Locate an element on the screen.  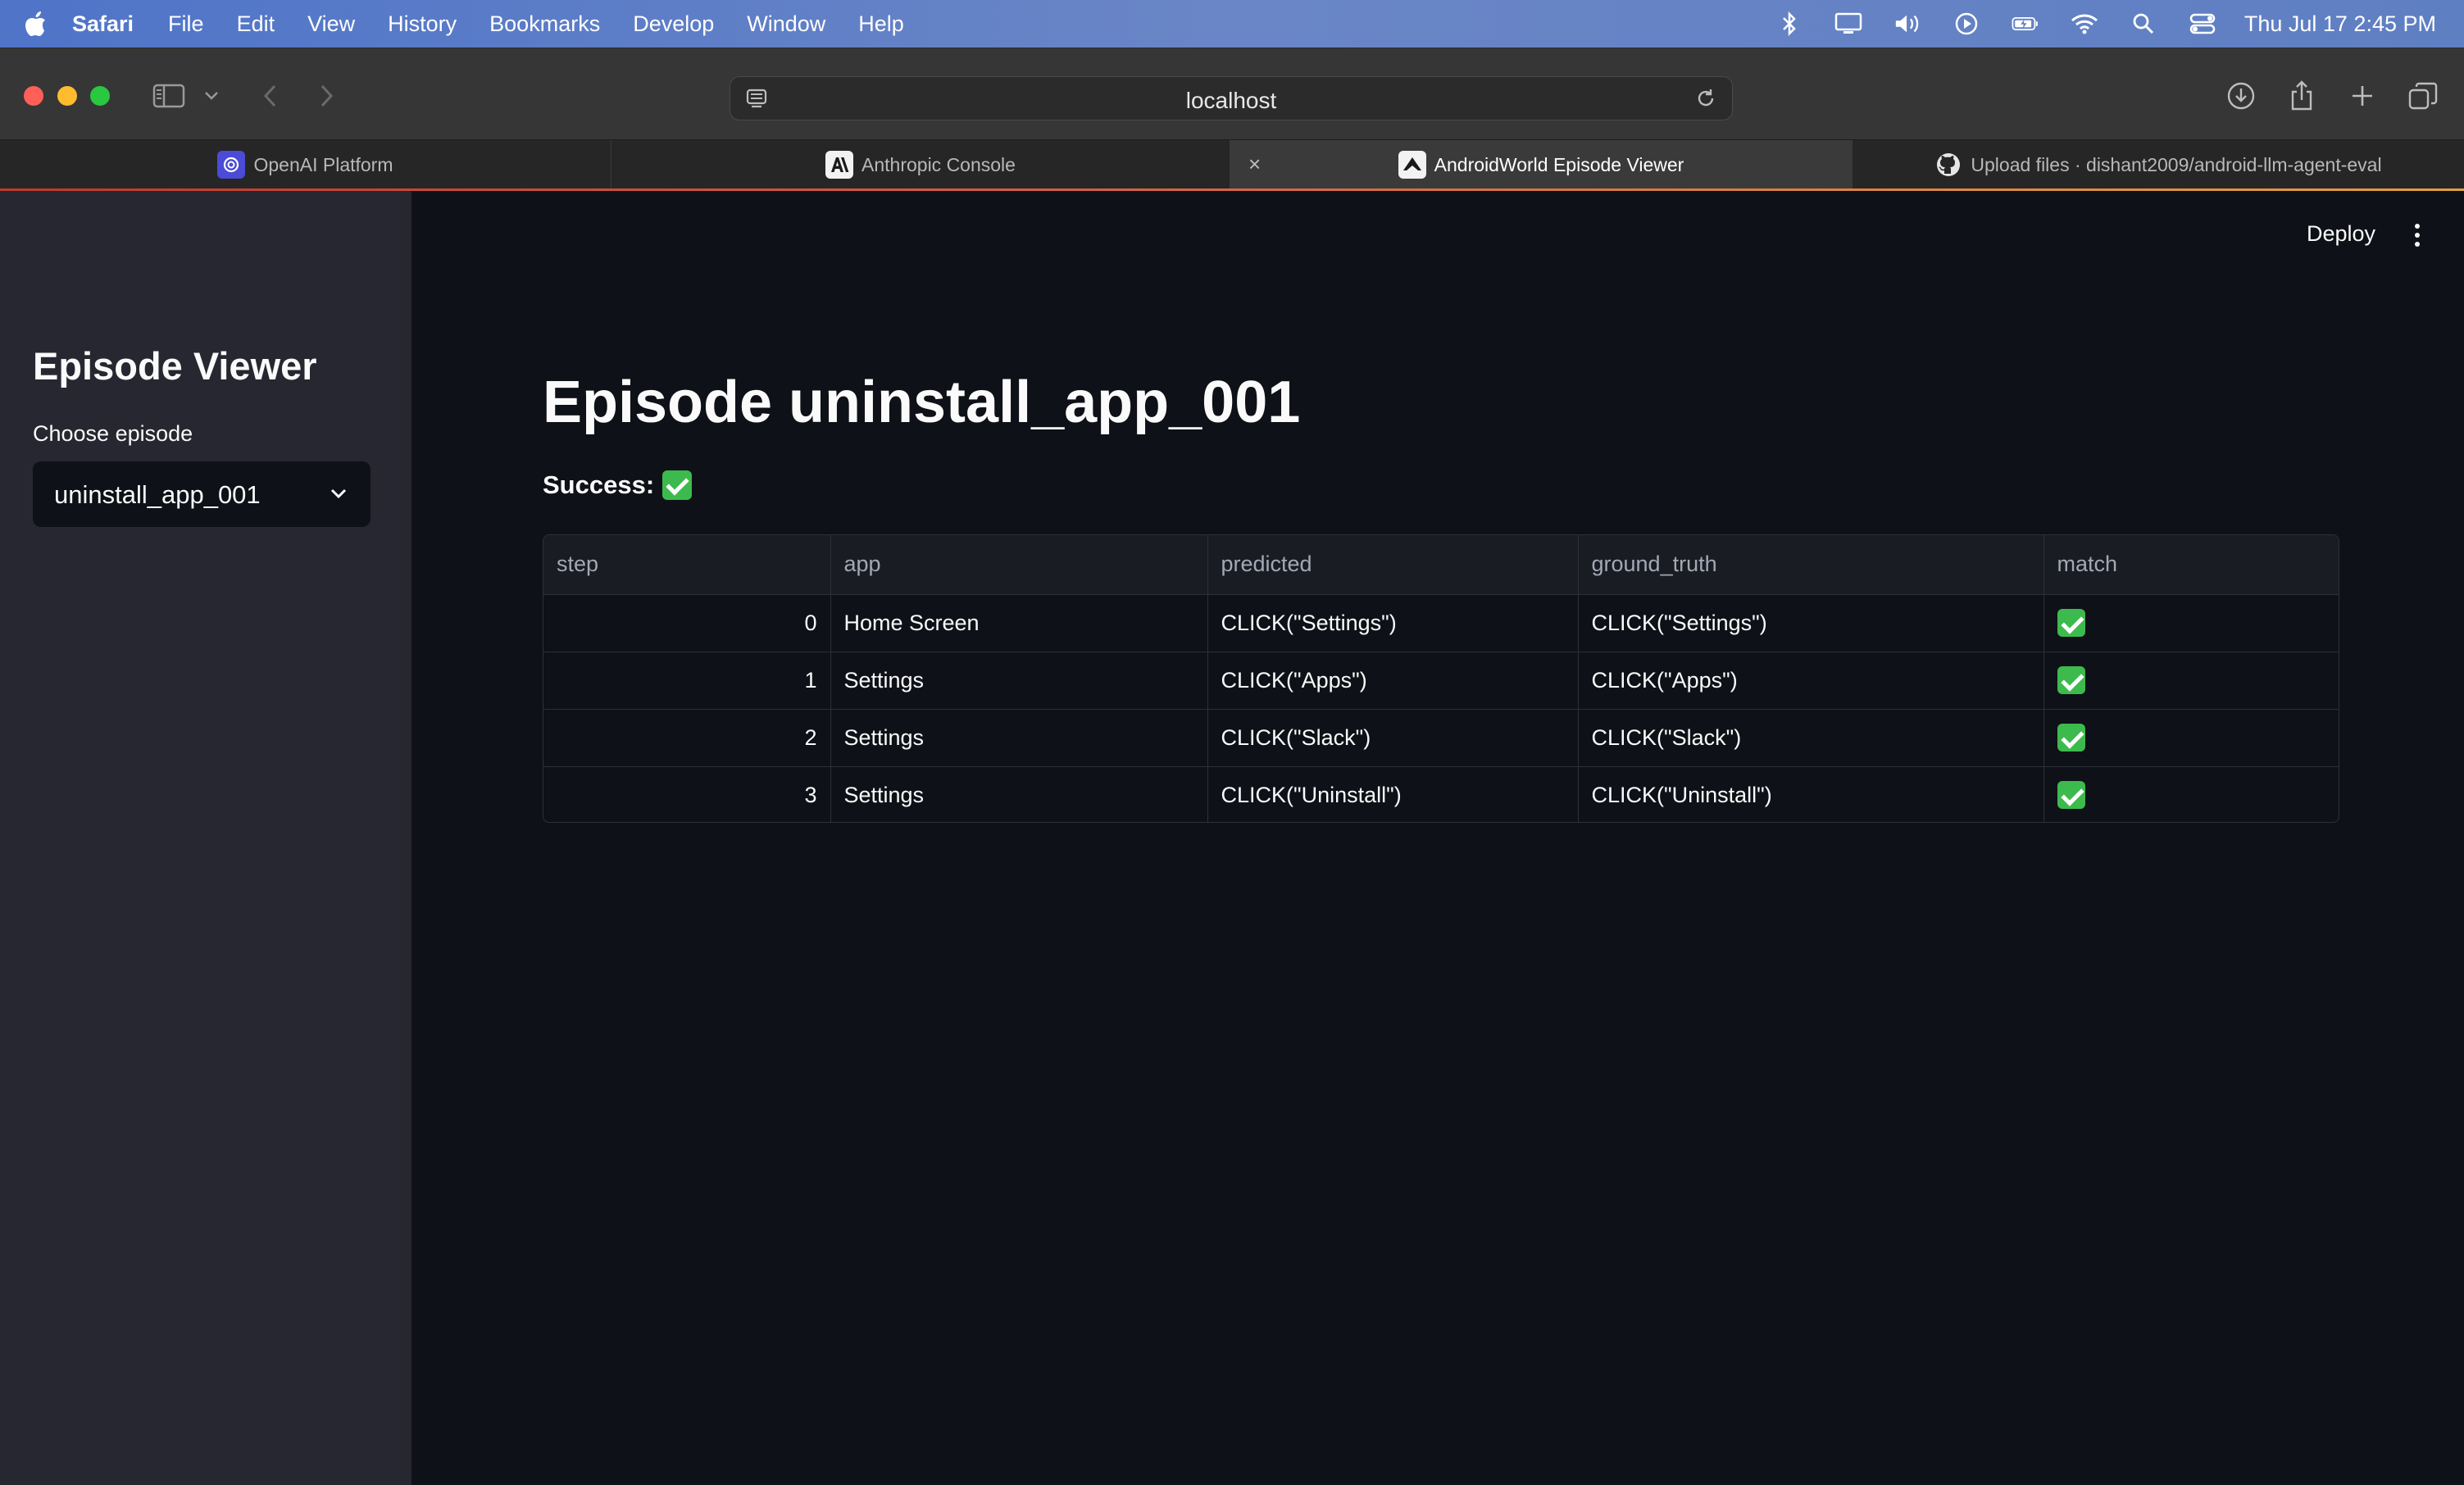
menu-edit: Edit is located at coordinates (256, 24).